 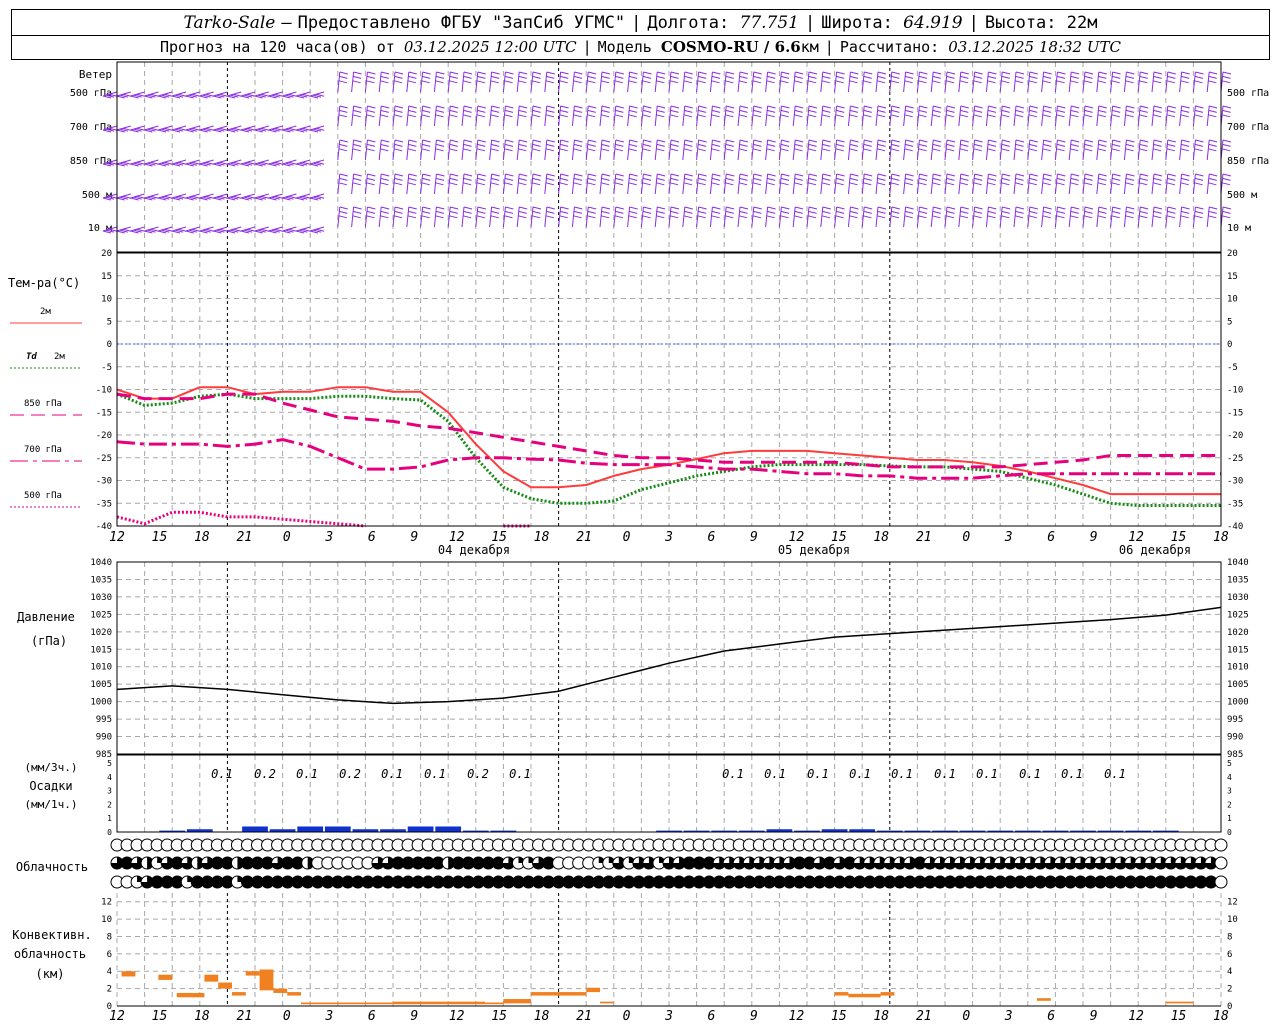 I want to click on pressure-tick-right: 1035, so click(x=1238, y=580).